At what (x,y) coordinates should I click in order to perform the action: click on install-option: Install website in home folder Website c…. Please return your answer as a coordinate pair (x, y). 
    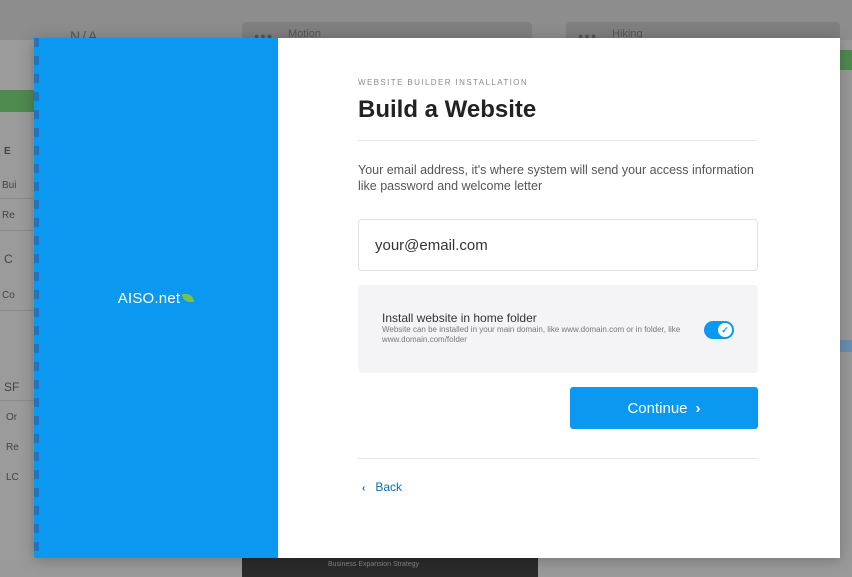
    Looking at the image, I should click on (558, 329).